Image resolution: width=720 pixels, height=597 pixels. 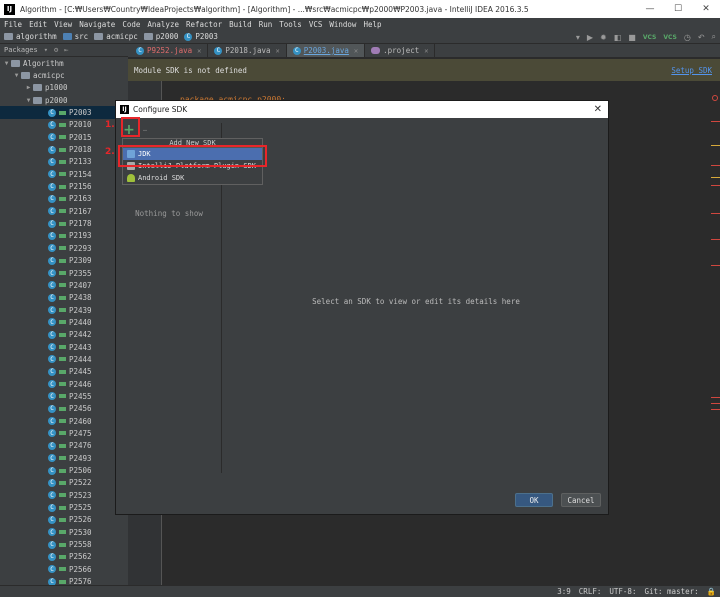 I want to click on cancel-button: Cancel, so click(x=581, y=500).